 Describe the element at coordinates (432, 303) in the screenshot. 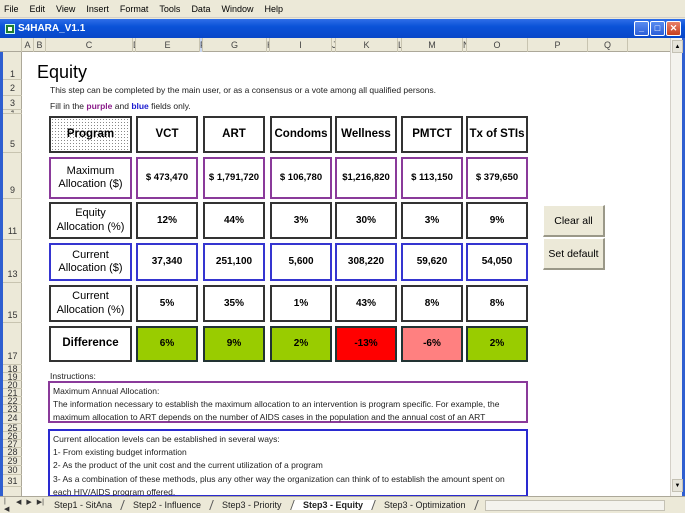

I see `current-allocation-percent-pmtct: 8%` at that location.